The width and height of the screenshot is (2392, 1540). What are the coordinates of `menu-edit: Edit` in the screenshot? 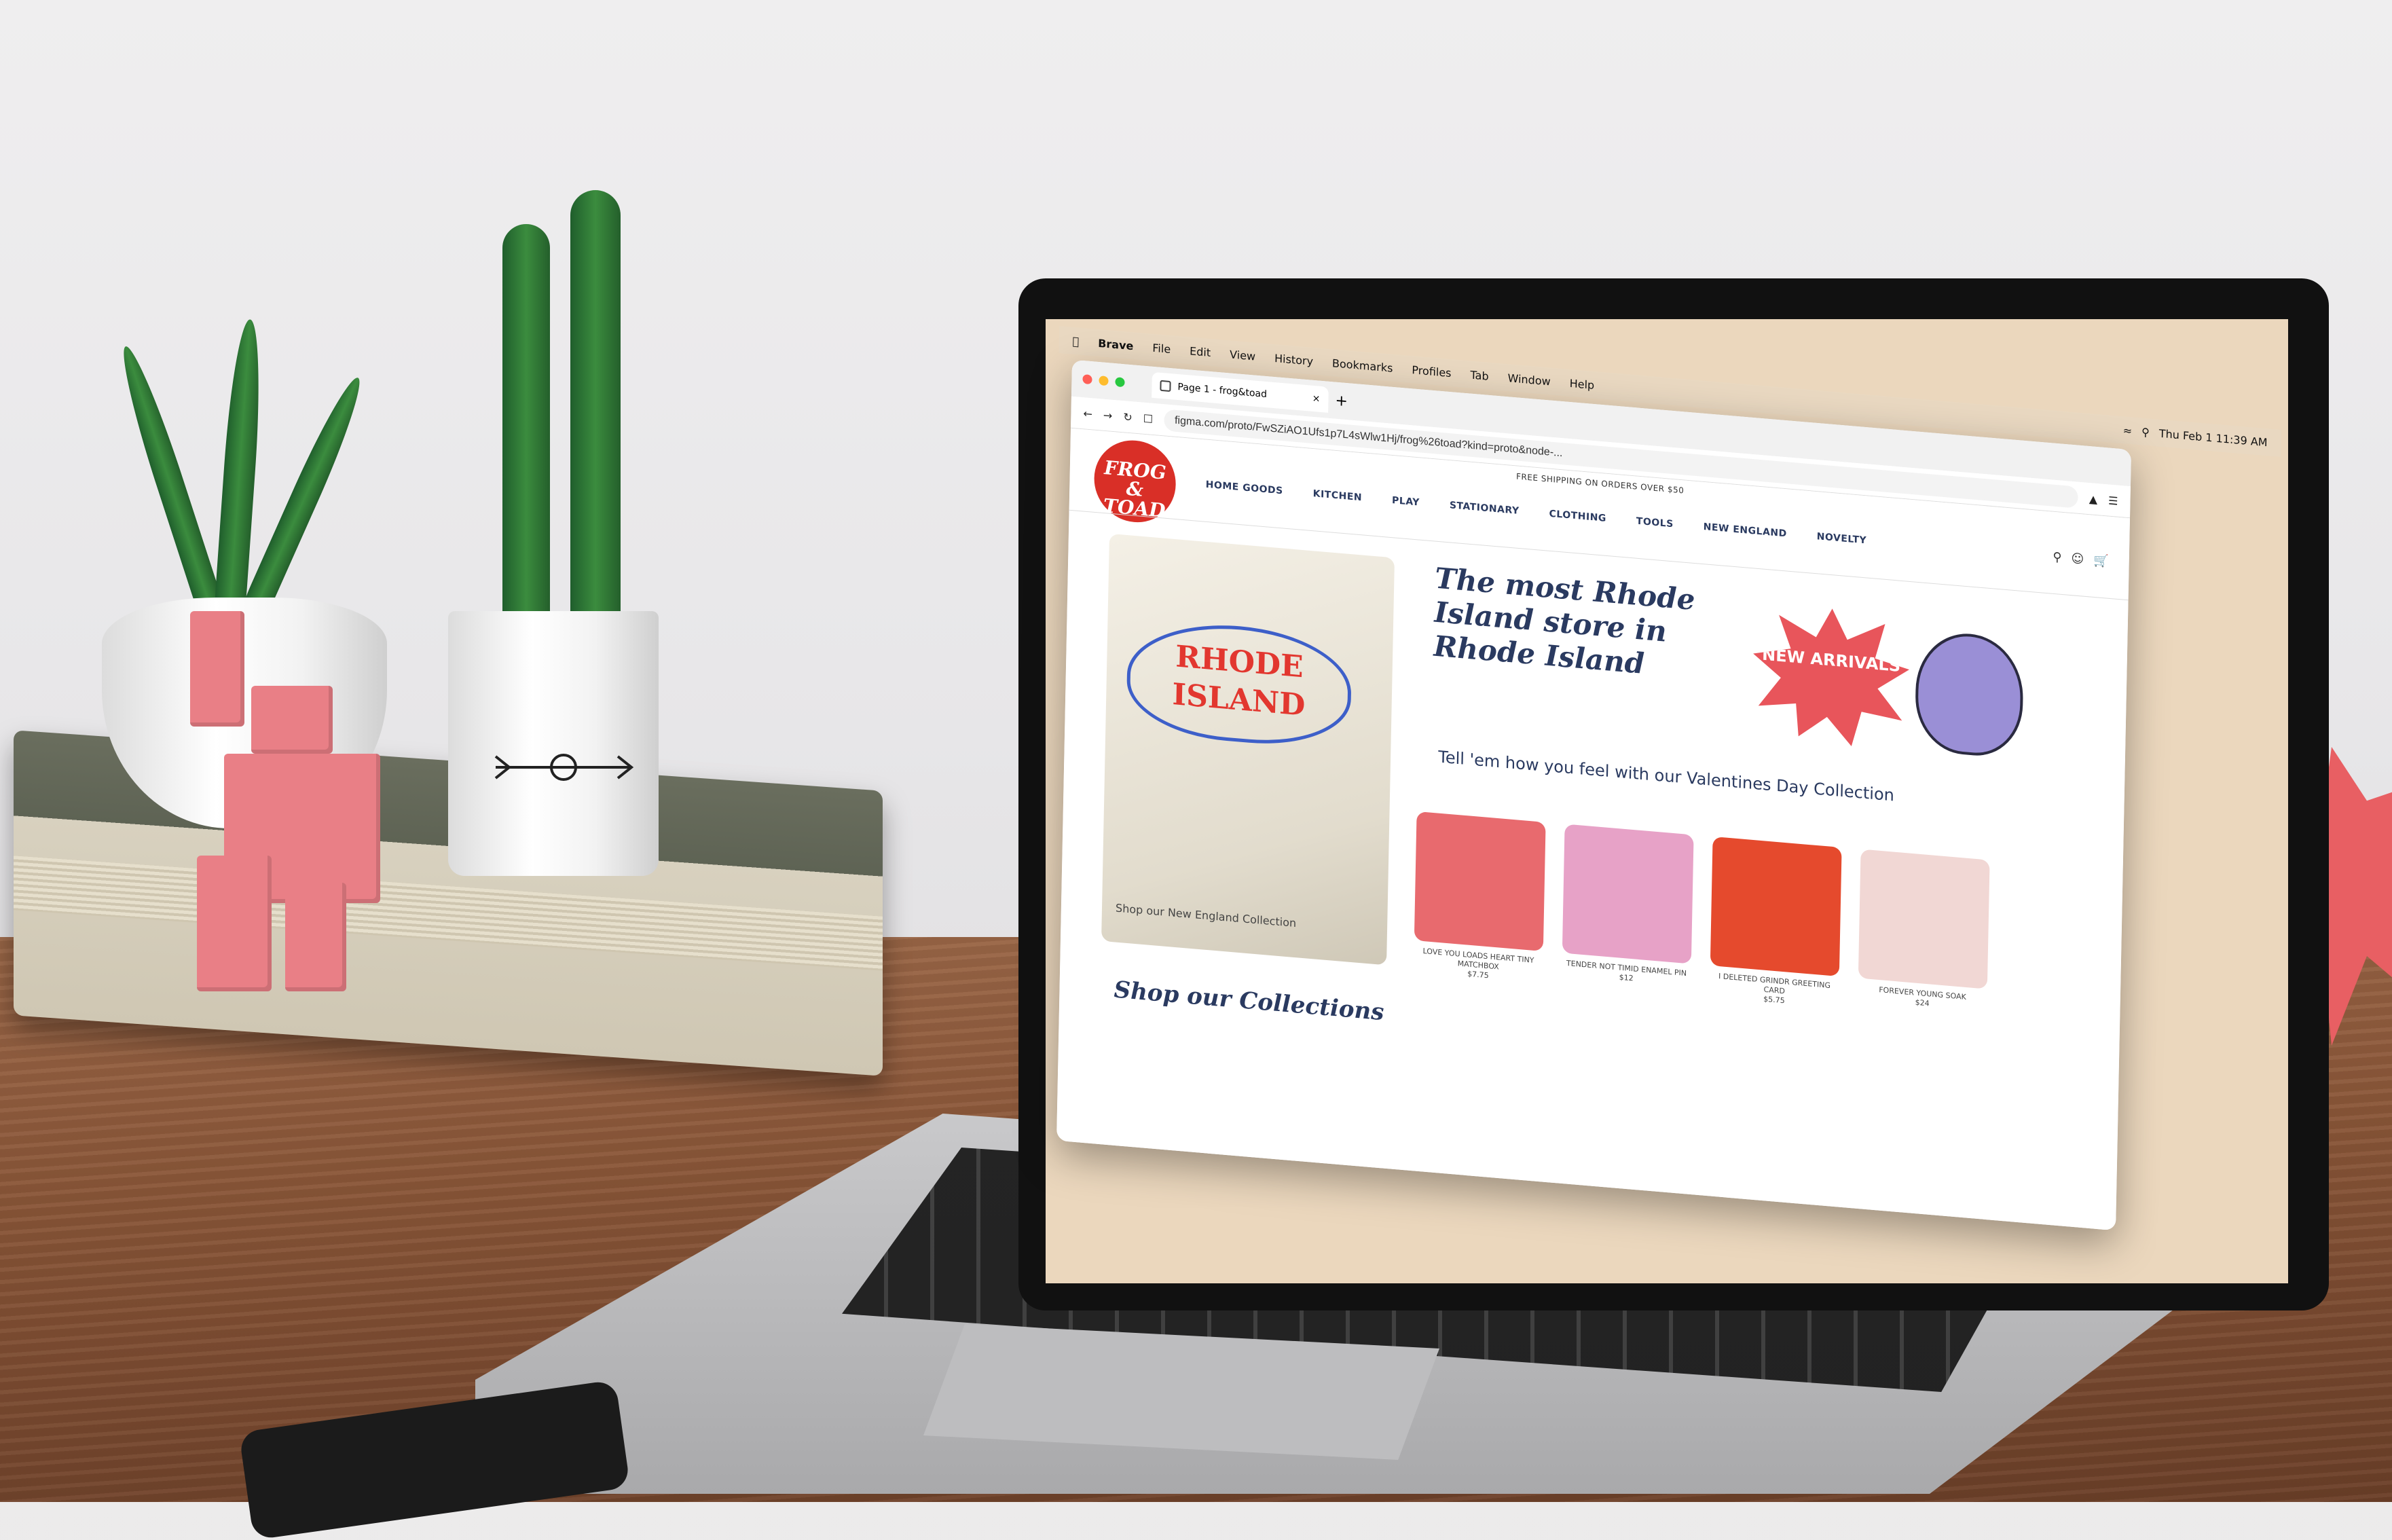 It's located at (1200, 351).